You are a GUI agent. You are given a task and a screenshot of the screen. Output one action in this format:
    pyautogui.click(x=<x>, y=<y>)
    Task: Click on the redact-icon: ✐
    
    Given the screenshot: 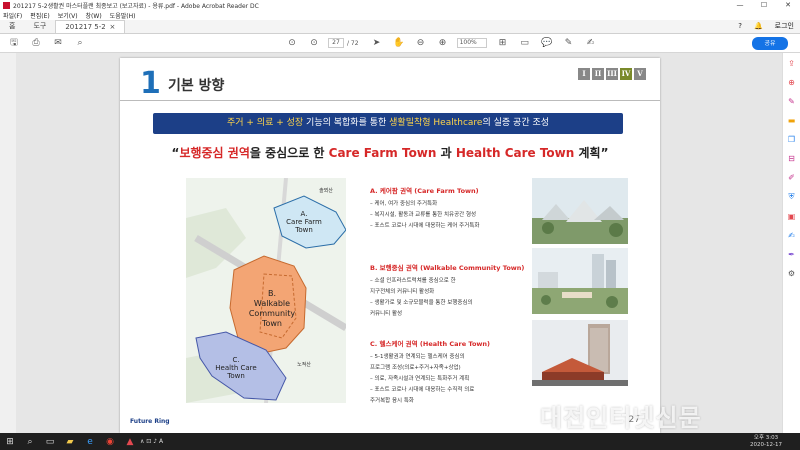 What is the action you would take?
    pyautogui.click(x=791, y=177)
    